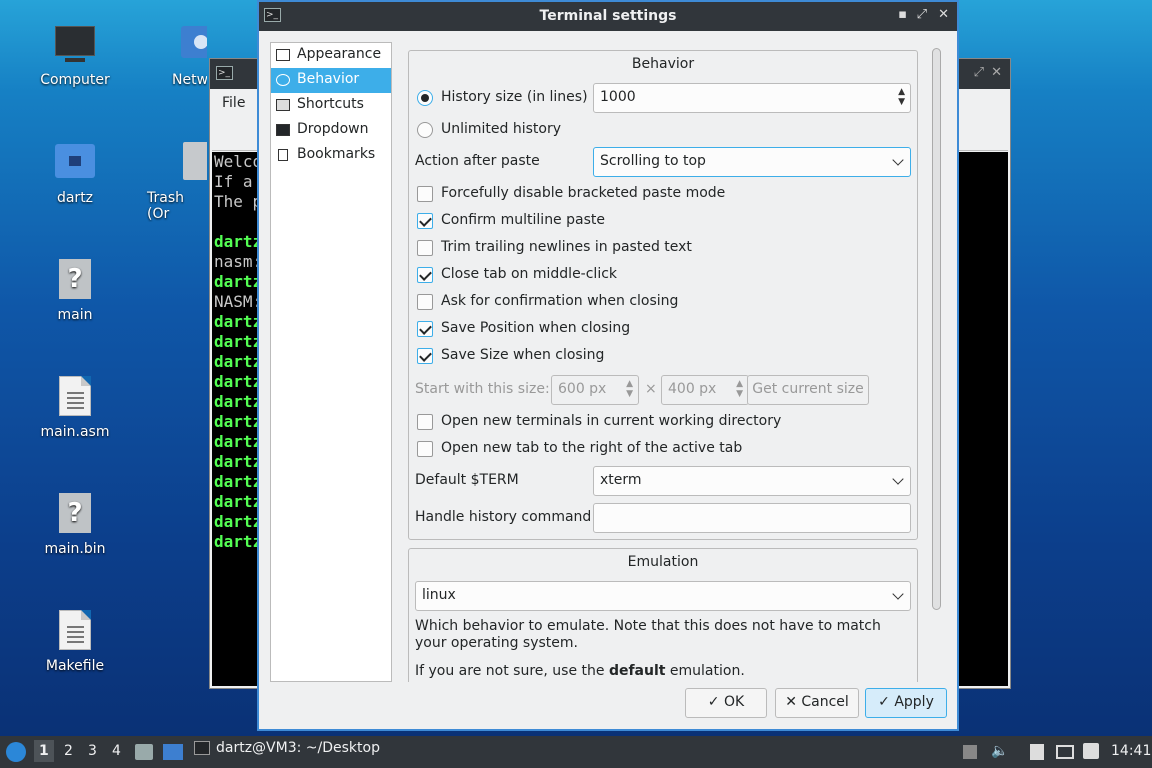 This screenshot has height=768, width=1152. Describe the element at coordinates (165, 206) in the screenshot. I see `desktop-icon-label: Trash (Or` at that location.